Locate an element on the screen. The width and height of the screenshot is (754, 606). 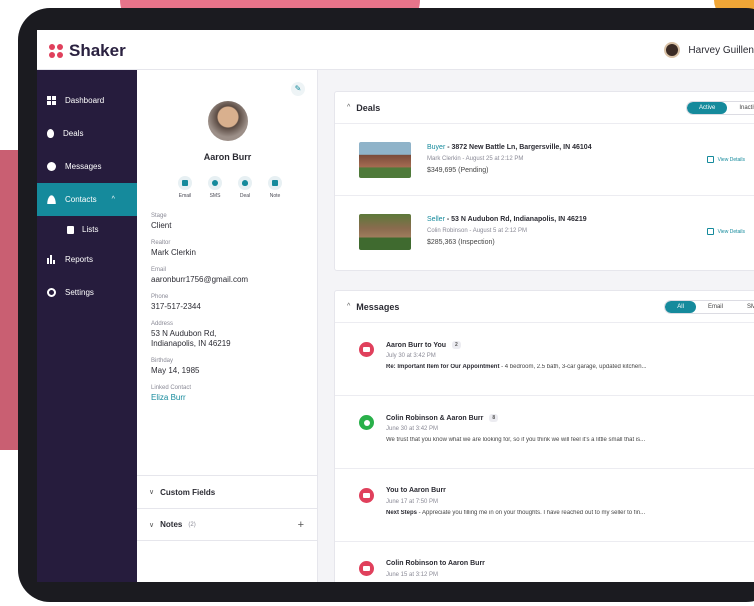
user-name: Harvey Guillen is located at coordinates (721, 50).